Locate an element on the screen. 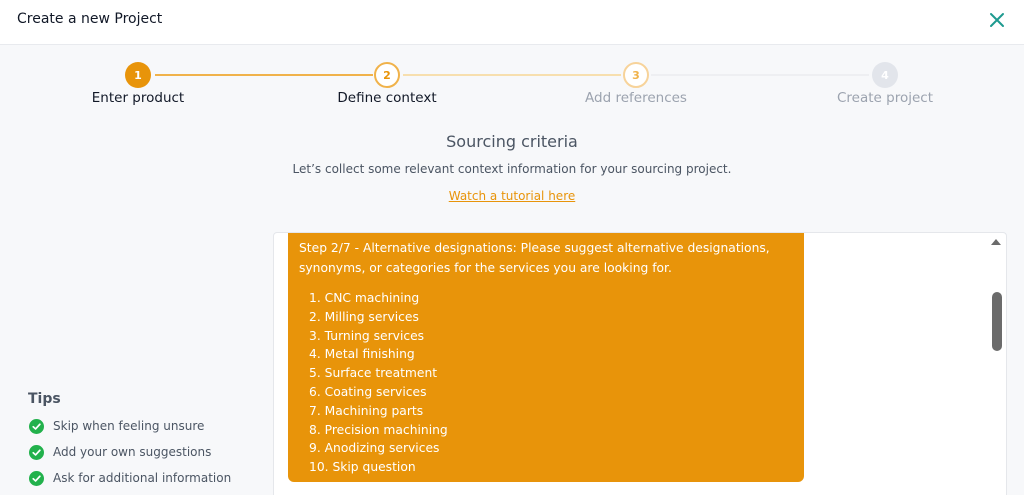 This screenshot has width=1024, height=495. tip-text: Ask for additional information is located at coordinates (142, 478).